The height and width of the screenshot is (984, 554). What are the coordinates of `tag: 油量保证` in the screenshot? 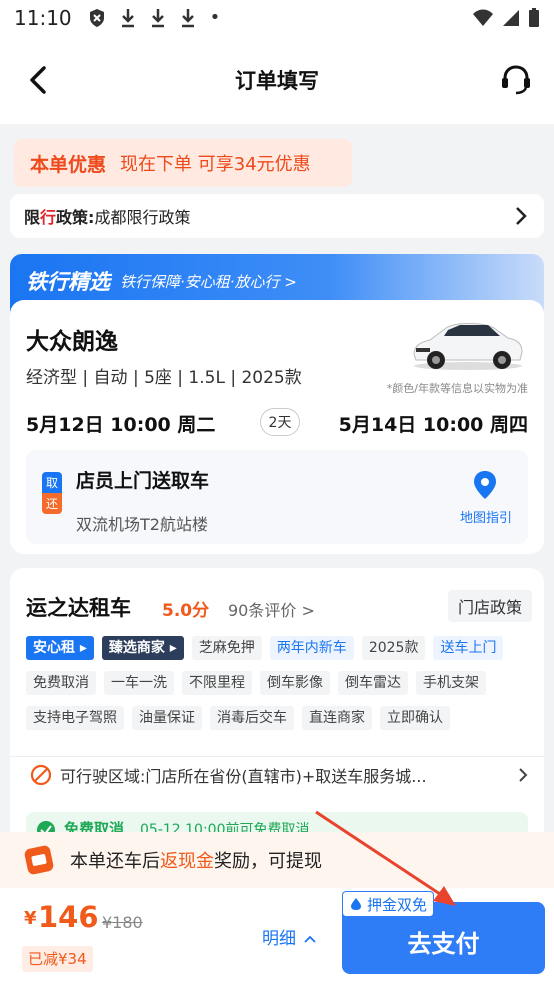 It's located at (167, 718).